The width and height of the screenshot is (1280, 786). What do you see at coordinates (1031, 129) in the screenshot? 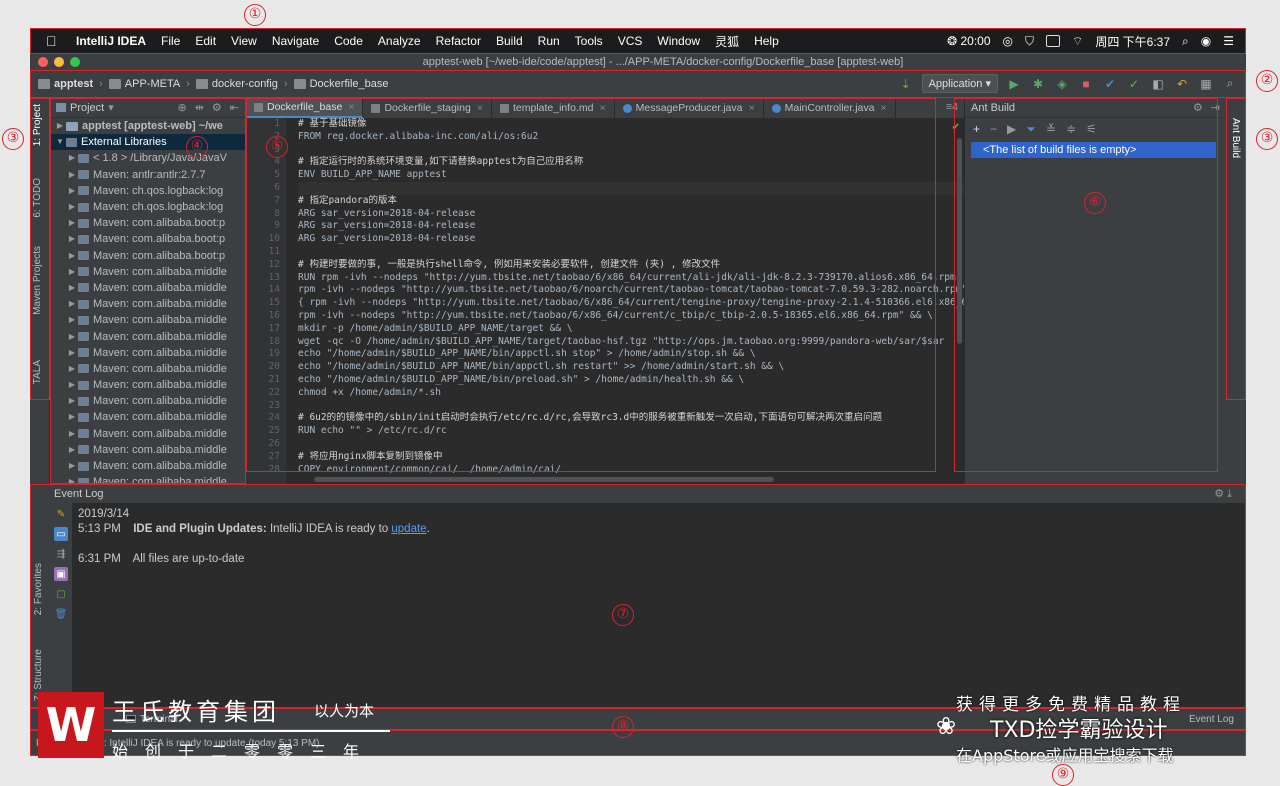
I see `filter-icon: ⏷` at bounding box center [1031, 129].